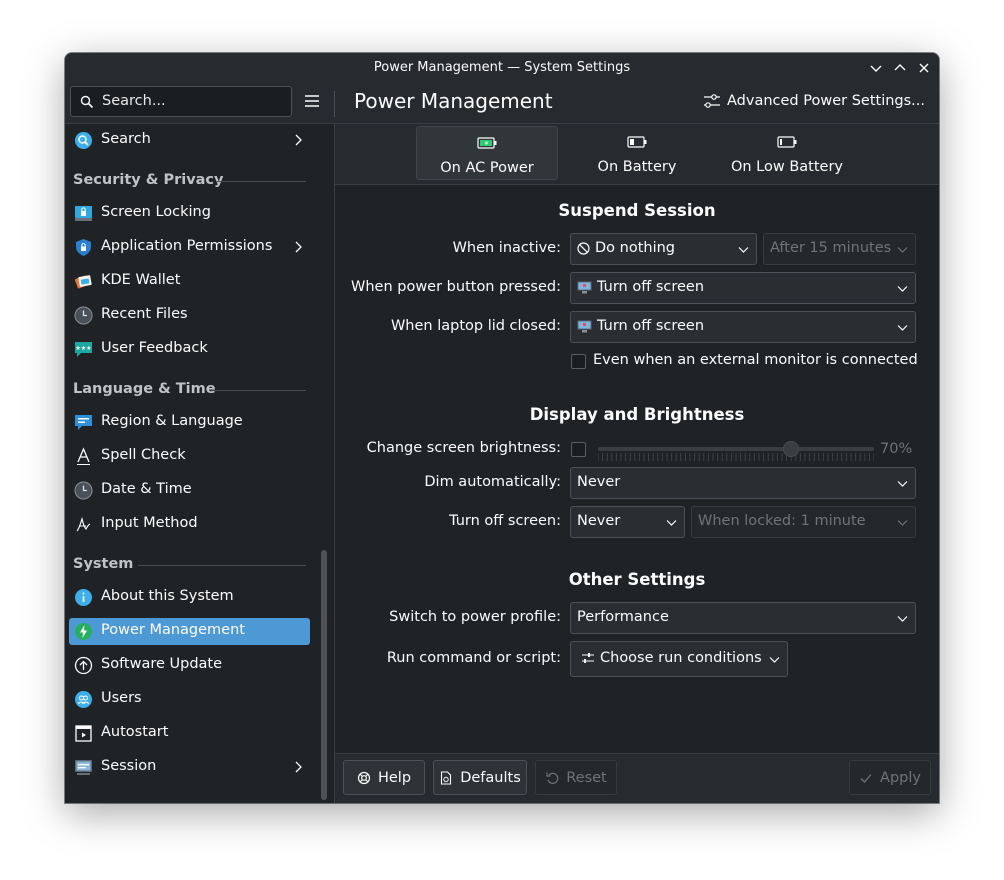 This screenshot has width=1004, height=880. What do you see at coordinates (364, 777) in the screenshot?
I see `help-lifebuoy-icon` at bounding box center [364, 777].